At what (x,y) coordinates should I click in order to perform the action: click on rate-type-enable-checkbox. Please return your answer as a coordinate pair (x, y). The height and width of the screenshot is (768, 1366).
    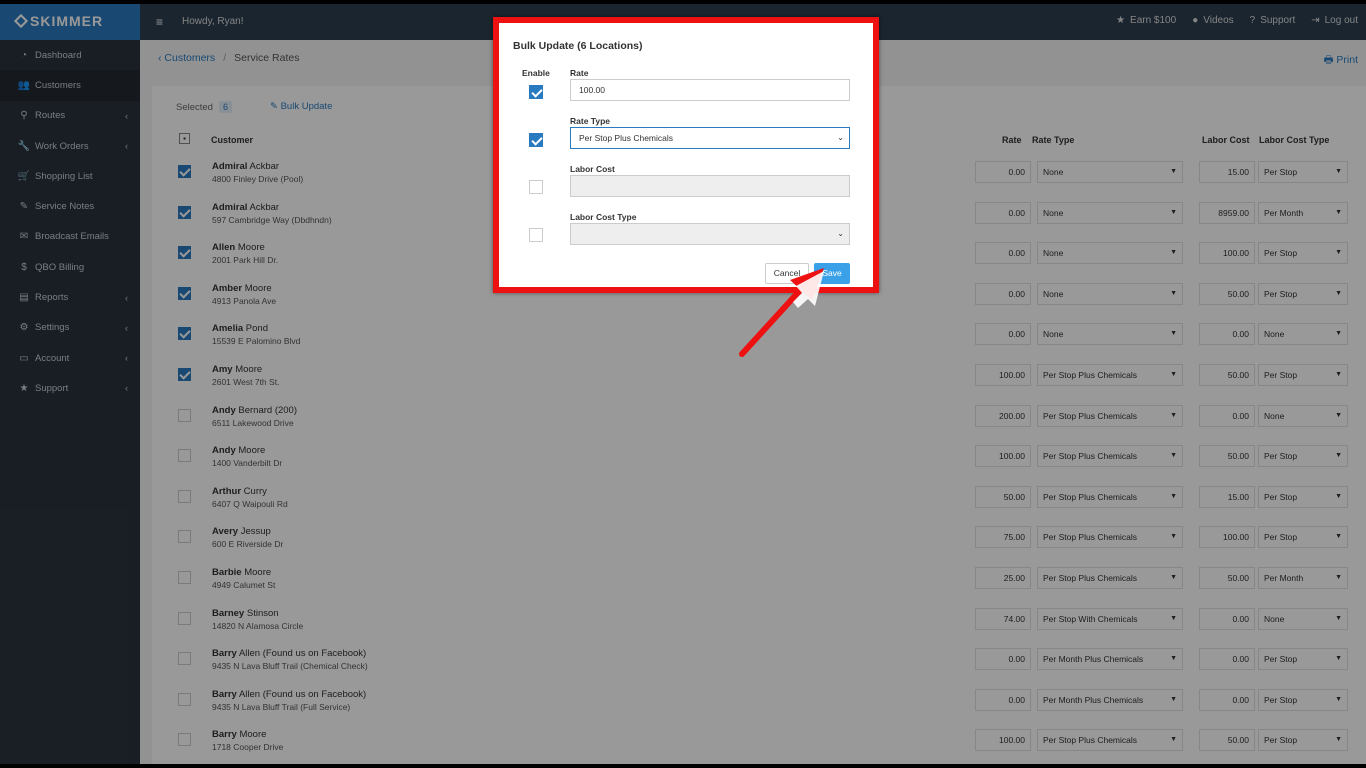
    Looking at the image, I should click on (536, 140).